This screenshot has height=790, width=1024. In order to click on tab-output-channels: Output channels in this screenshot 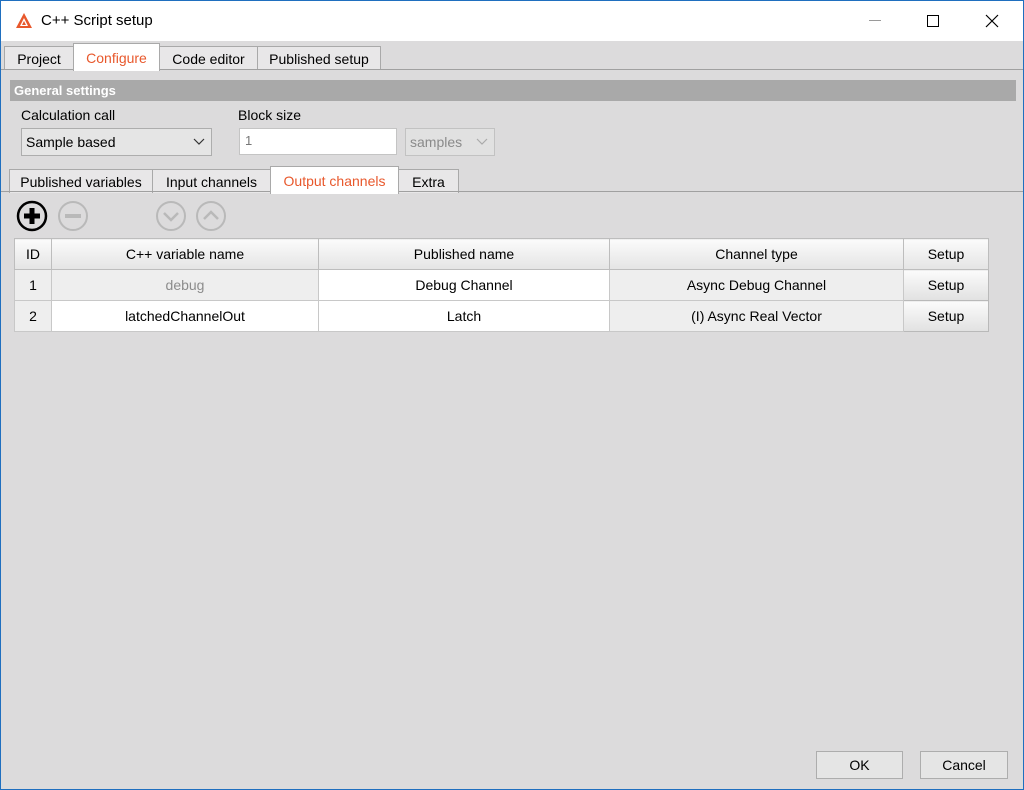, I will do `click(334, 180)`.